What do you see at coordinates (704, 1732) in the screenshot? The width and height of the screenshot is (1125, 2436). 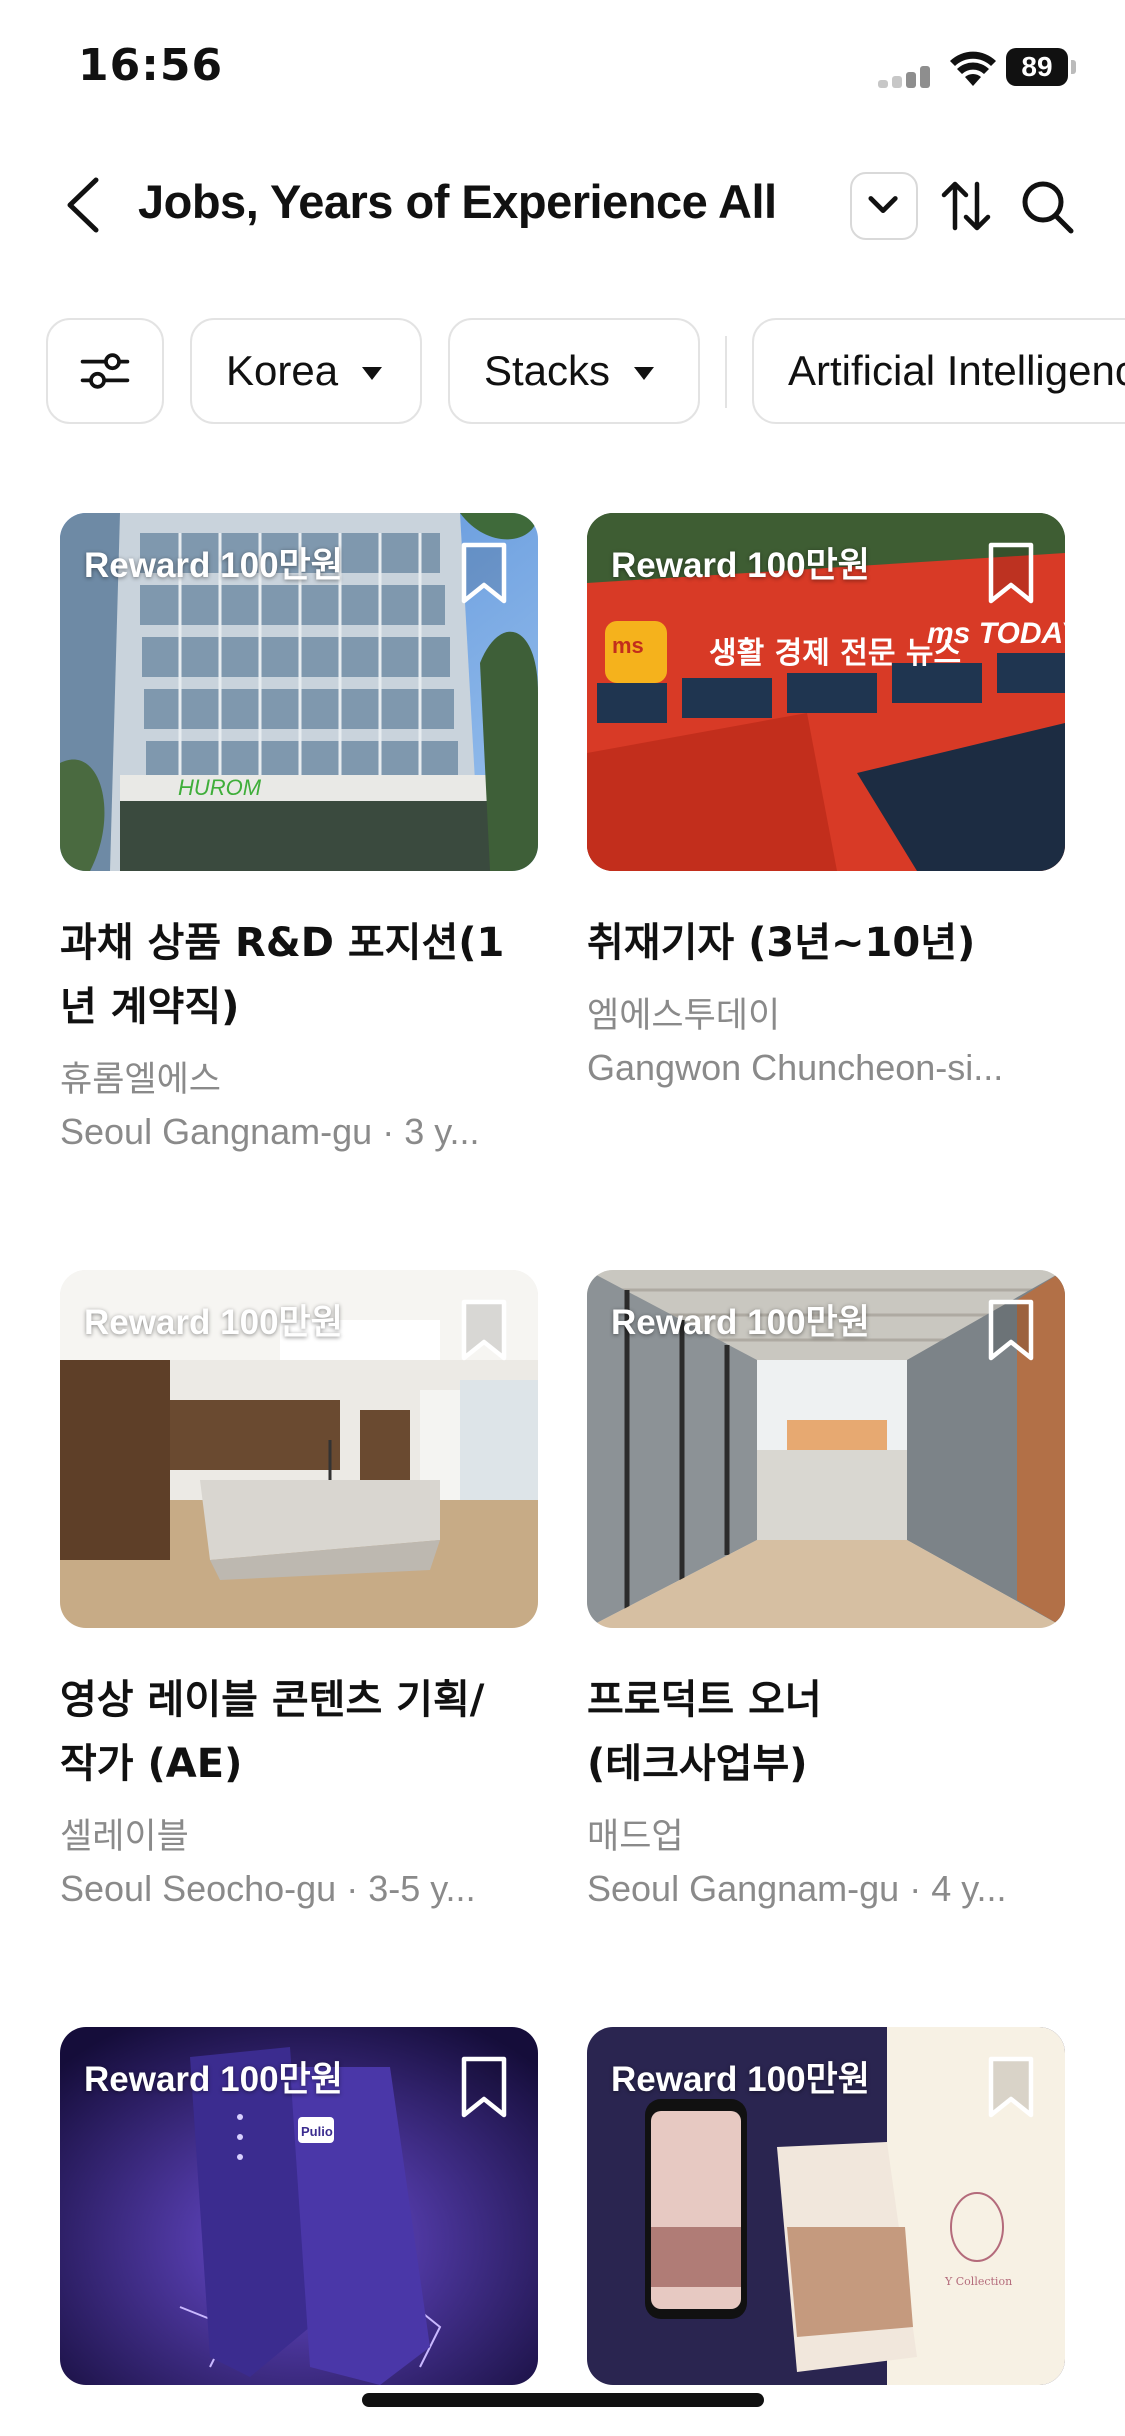 I see `job-title: 프로덕트 오너 (테크사업부)` at bounding box center [704, 1732].